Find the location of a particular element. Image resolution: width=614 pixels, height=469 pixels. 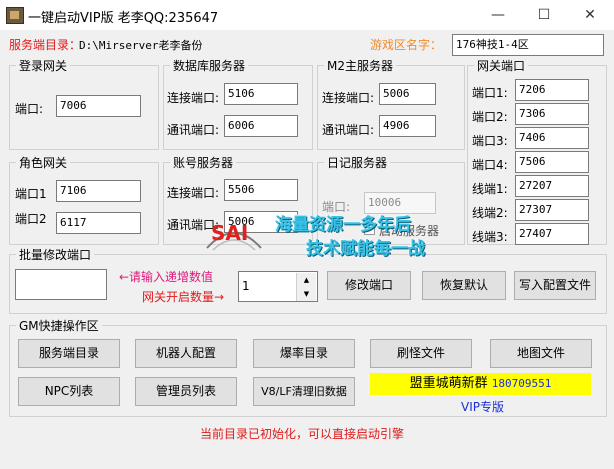

watermark: SAI 海量资源一多年后 技术赋能每一战 is located at coordinates (337, 235).